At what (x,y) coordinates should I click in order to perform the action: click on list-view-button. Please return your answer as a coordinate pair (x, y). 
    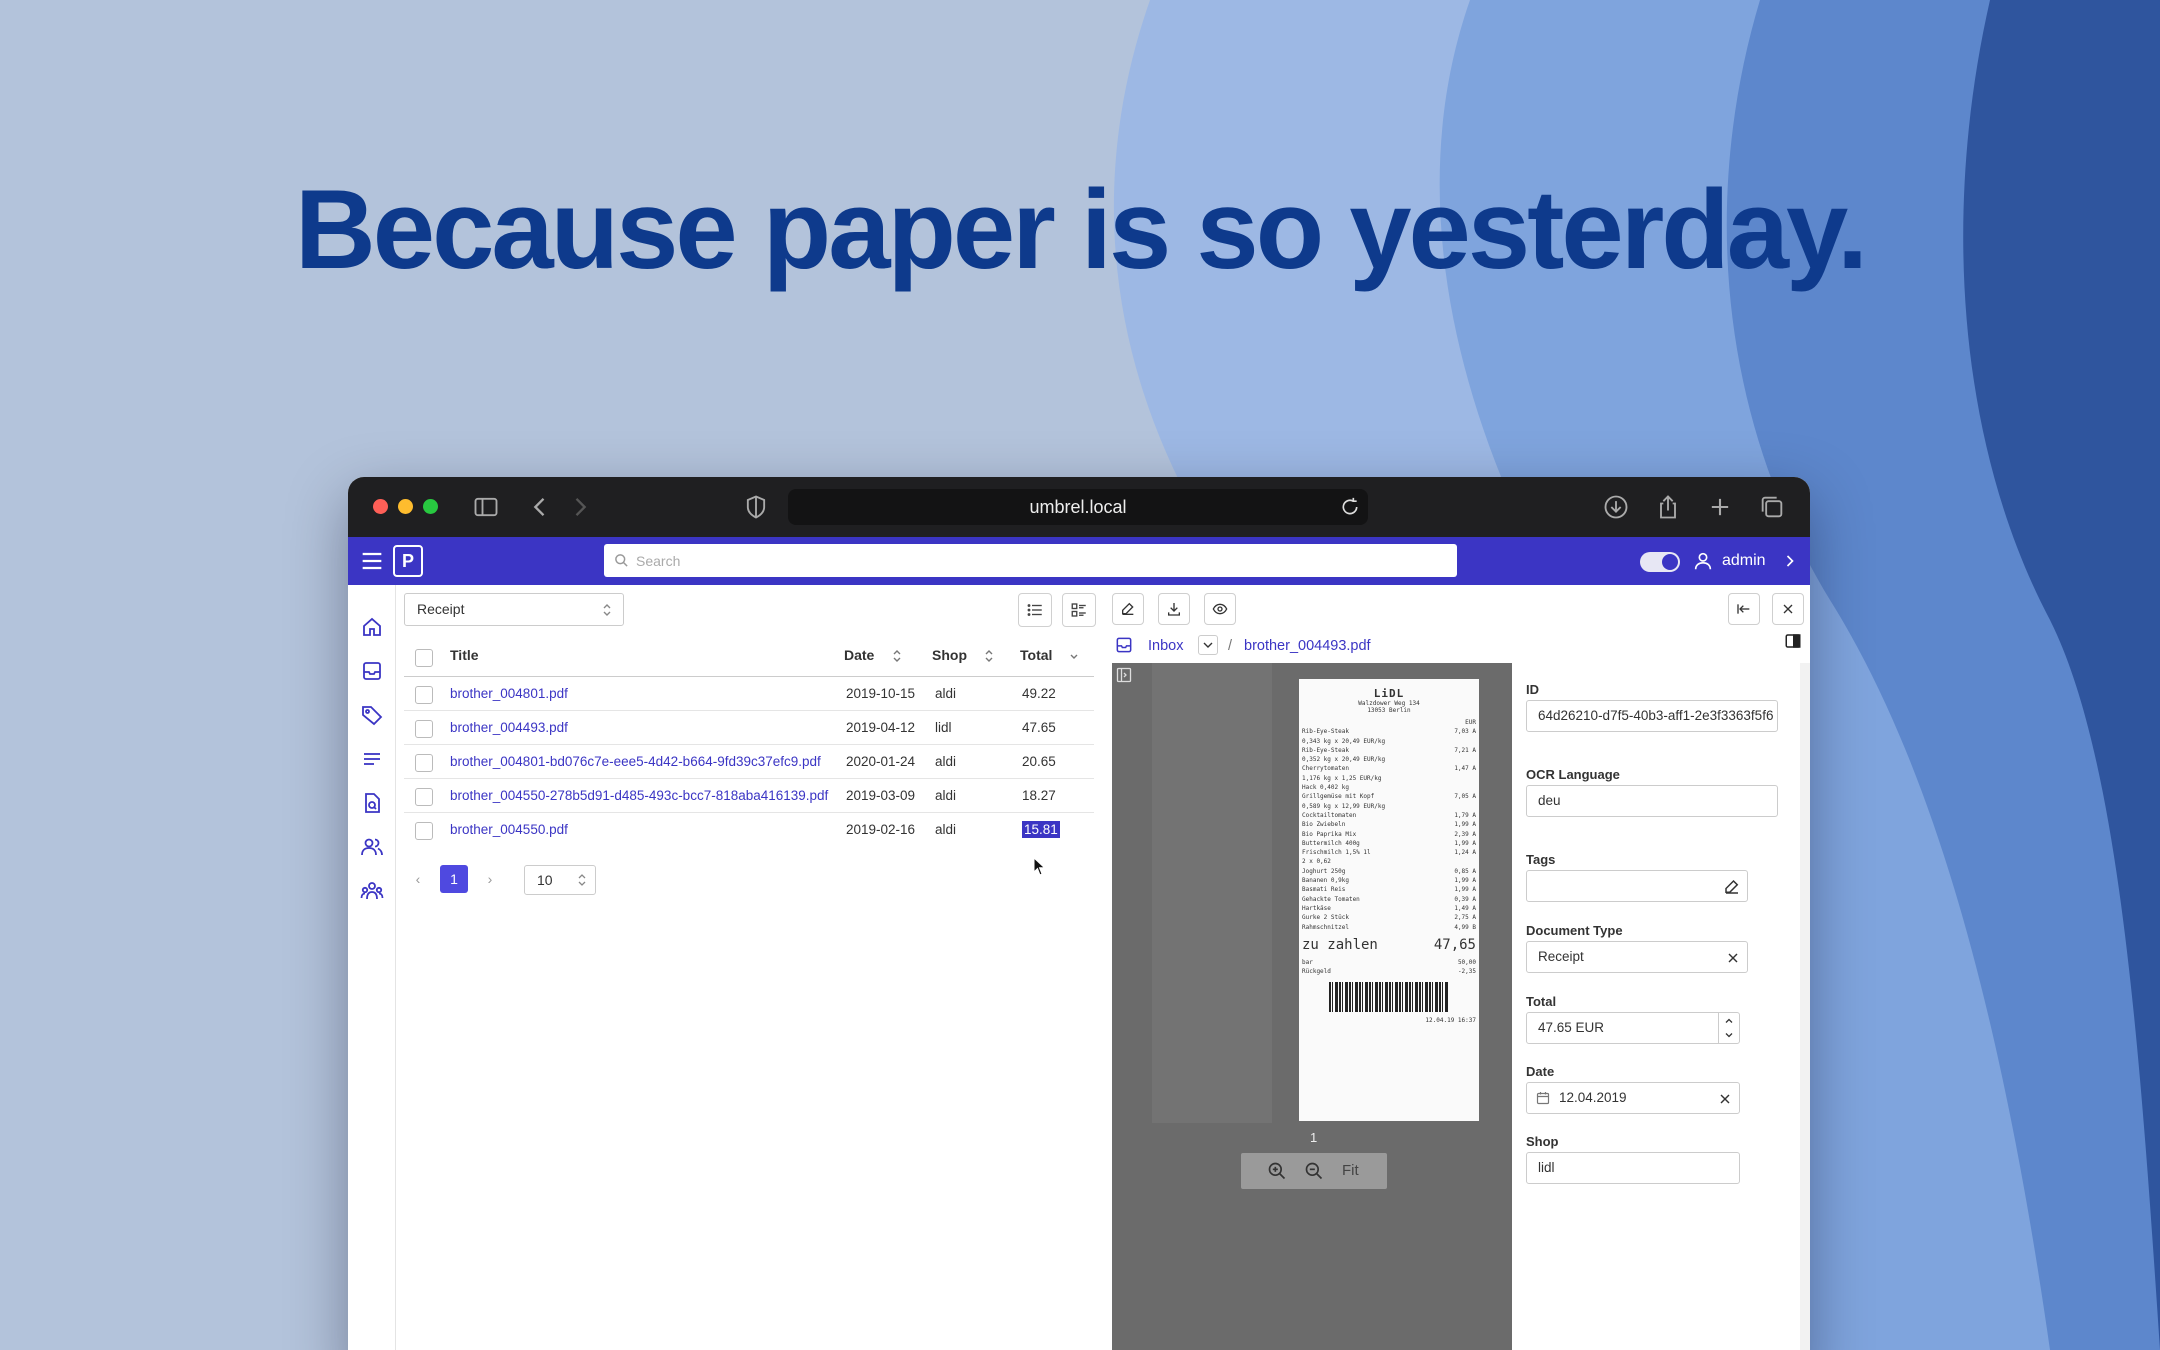
    Looking at the image, I should click on (1035, 610).